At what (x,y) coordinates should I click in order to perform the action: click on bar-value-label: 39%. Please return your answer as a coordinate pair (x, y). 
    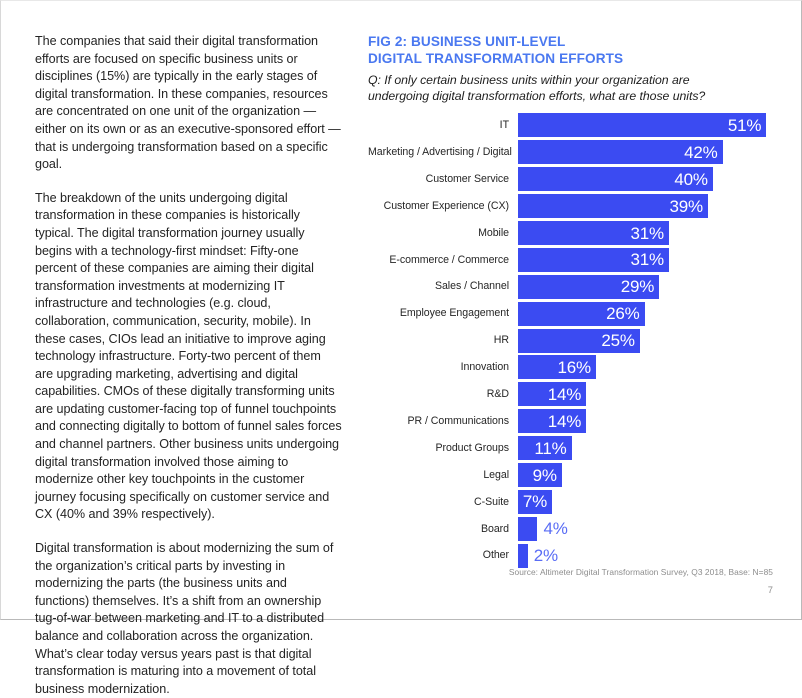
    Looking at the image, I should click on (686, 206).